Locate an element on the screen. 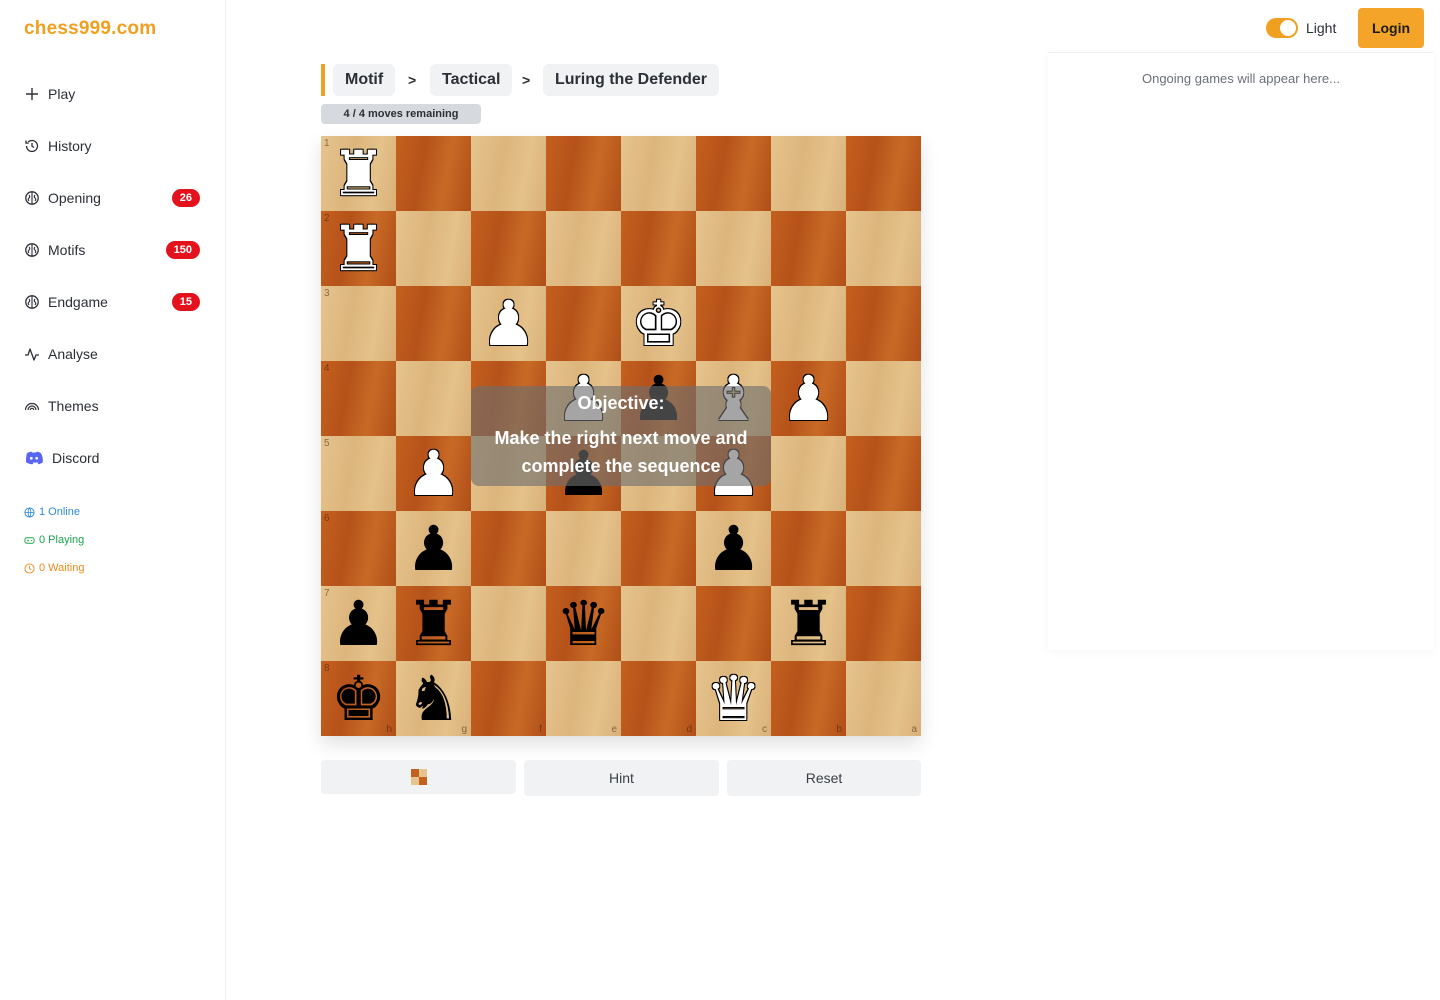  board-square: 5 is located at coordinates (358, 473).